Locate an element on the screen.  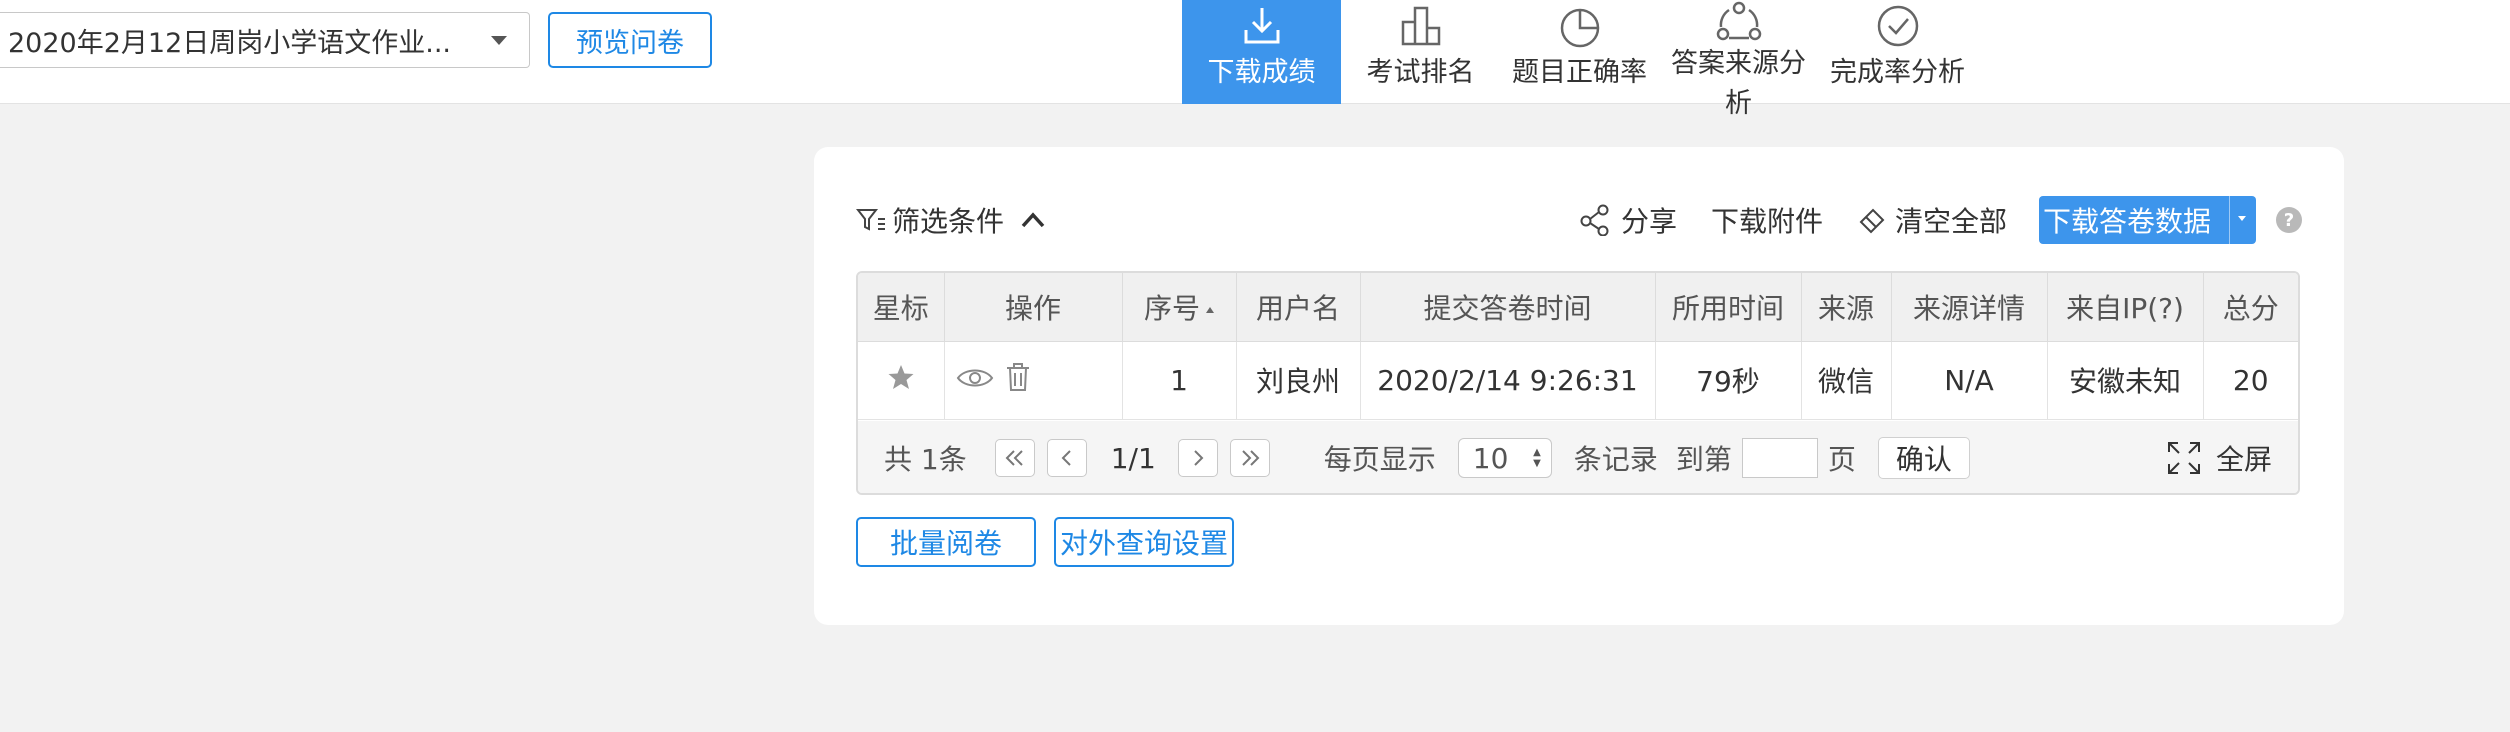
tab-label: 题目正确率 is located at coordinates (1579, 72).